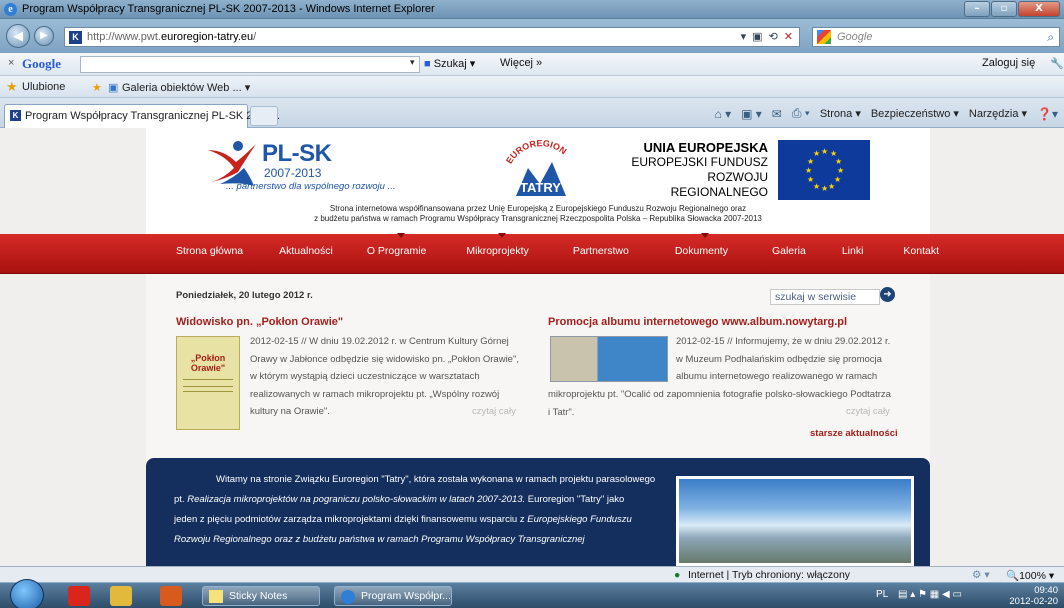 The height and width of the screenshot is (608, 1064). I want to click on read-more-link-1: czytaj cały, so click(494, 411).